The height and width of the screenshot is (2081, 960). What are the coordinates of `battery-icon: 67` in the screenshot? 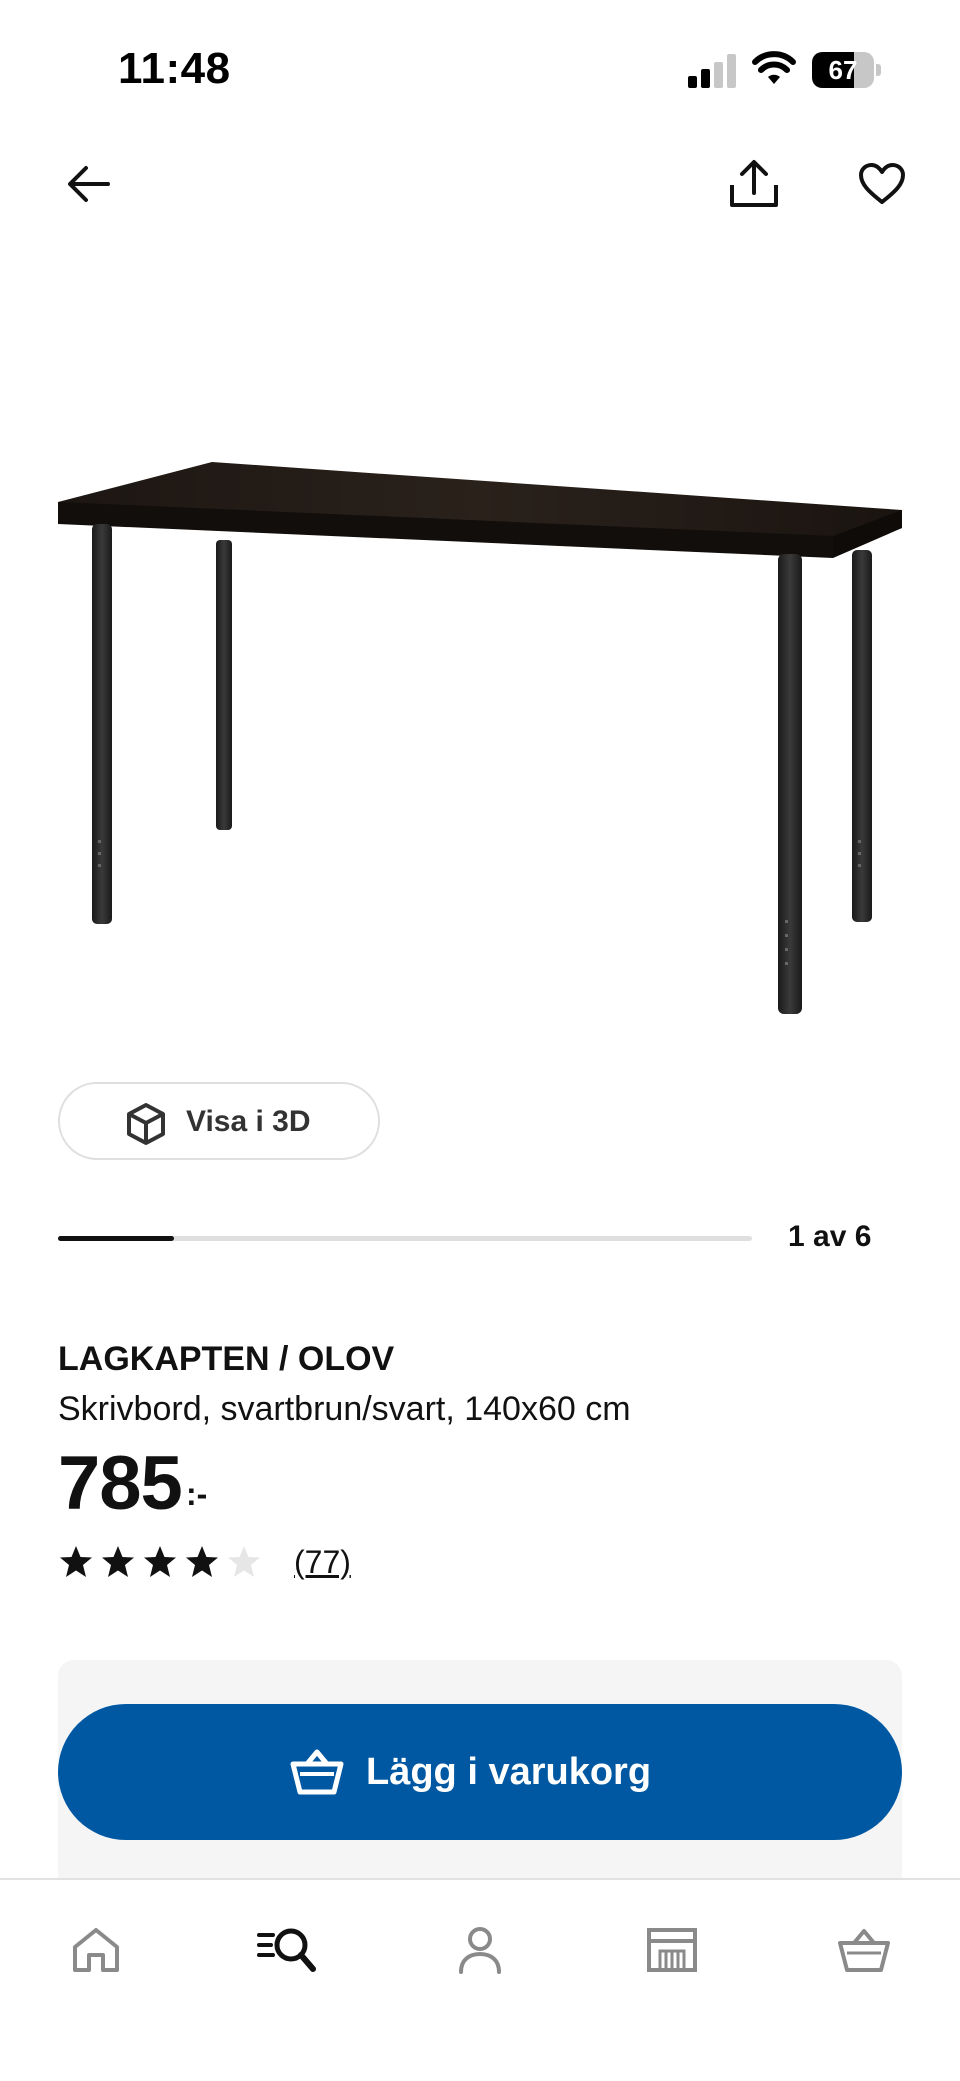 It's located at (847, 70).